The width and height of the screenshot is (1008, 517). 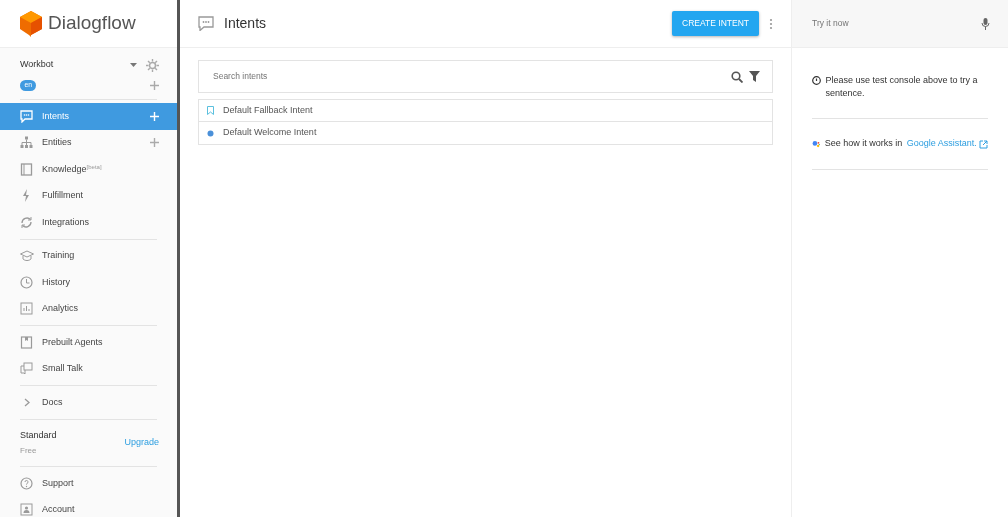 I want to click on person-icon, so click(x=27, y=510).